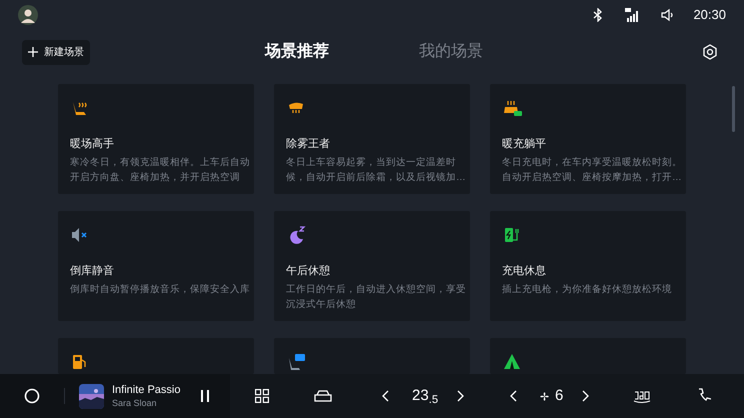 This screenshot has width=744, height=418. What do you see at coordinates (147, 390) in the screenshot?
I see `song-title: Infinite Passio` at bounding box center [147, 390].